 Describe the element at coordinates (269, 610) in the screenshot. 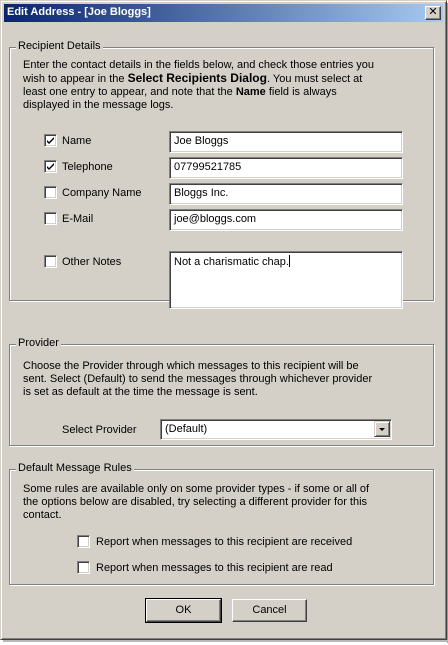

I see `cancel-button: Cancel` at that location.